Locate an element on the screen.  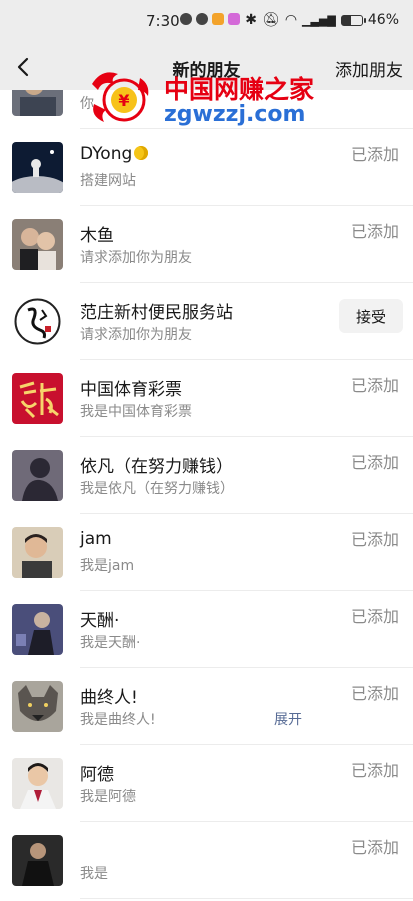
list-item: 阿德 我是阿德 已添加 is located at coordinates (206, 783).